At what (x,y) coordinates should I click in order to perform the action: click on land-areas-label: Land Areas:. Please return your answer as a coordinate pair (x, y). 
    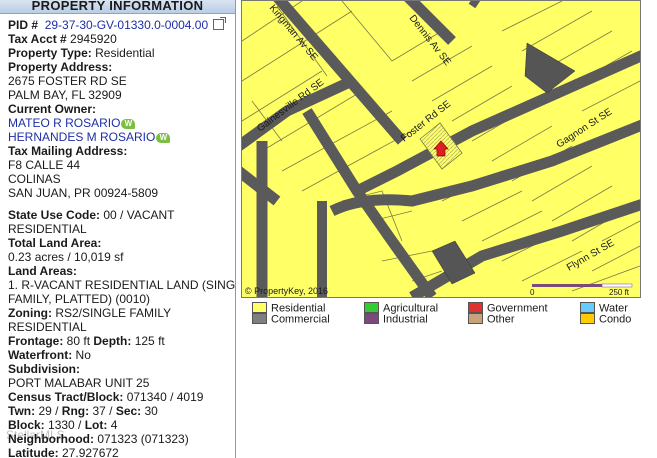
    Looking at the image, I should click on (42, 271).